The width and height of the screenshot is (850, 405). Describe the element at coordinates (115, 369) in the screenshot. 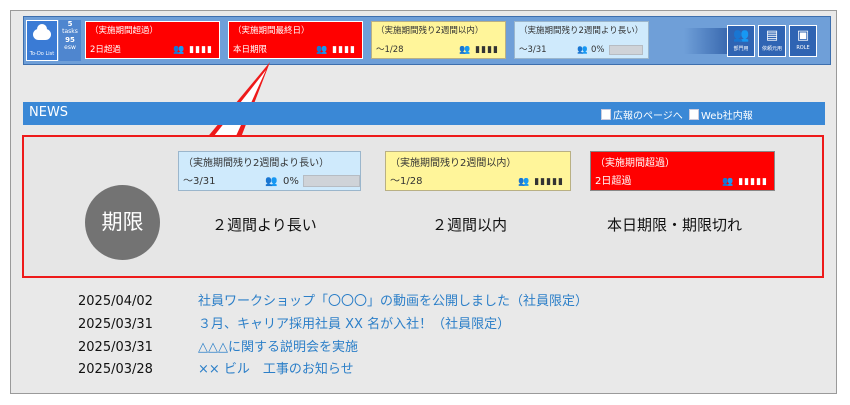

I see `news-date: 2025/03/28` at that location.